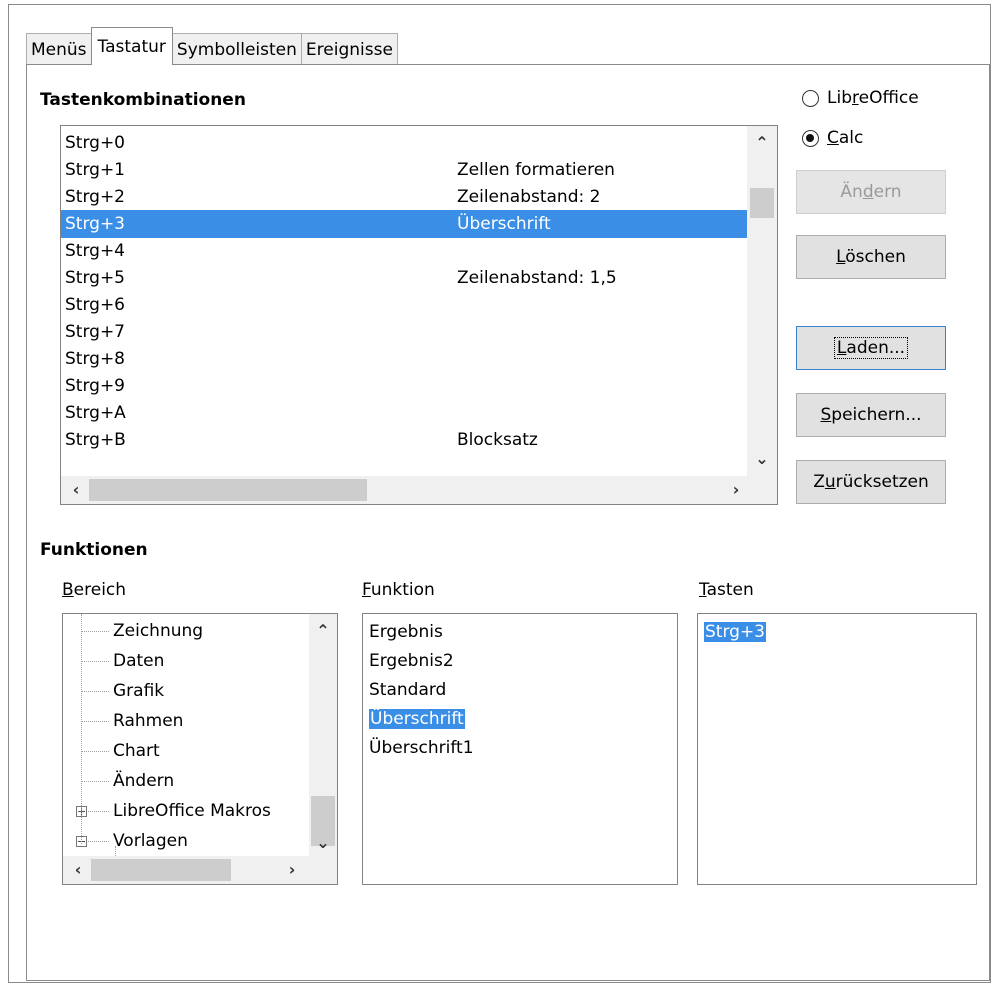 The height and width of the screenshot is (987, 995). What do you see at coordinates (95, 413) in the screenshot?
I see `shortcut-key: Strg+A` at bounding box center [95, 413].